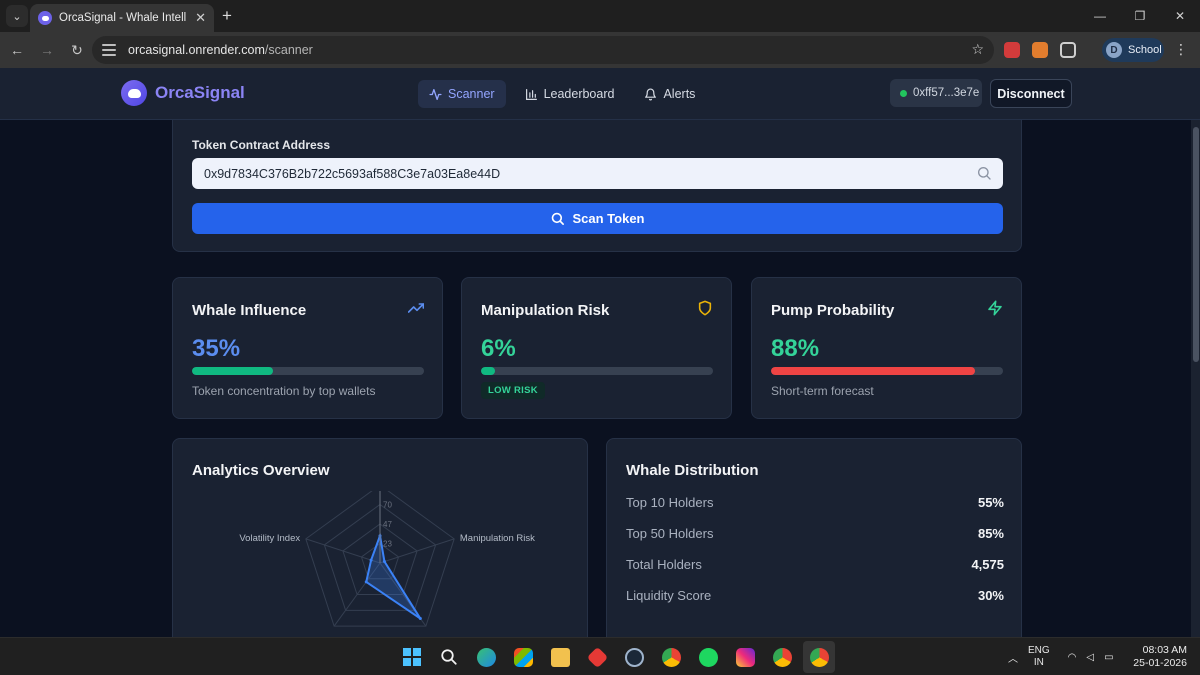 The width and height of the screenshot is (1200, 675). I want to click on wifi-icon: ◠, so click(1072, 657).